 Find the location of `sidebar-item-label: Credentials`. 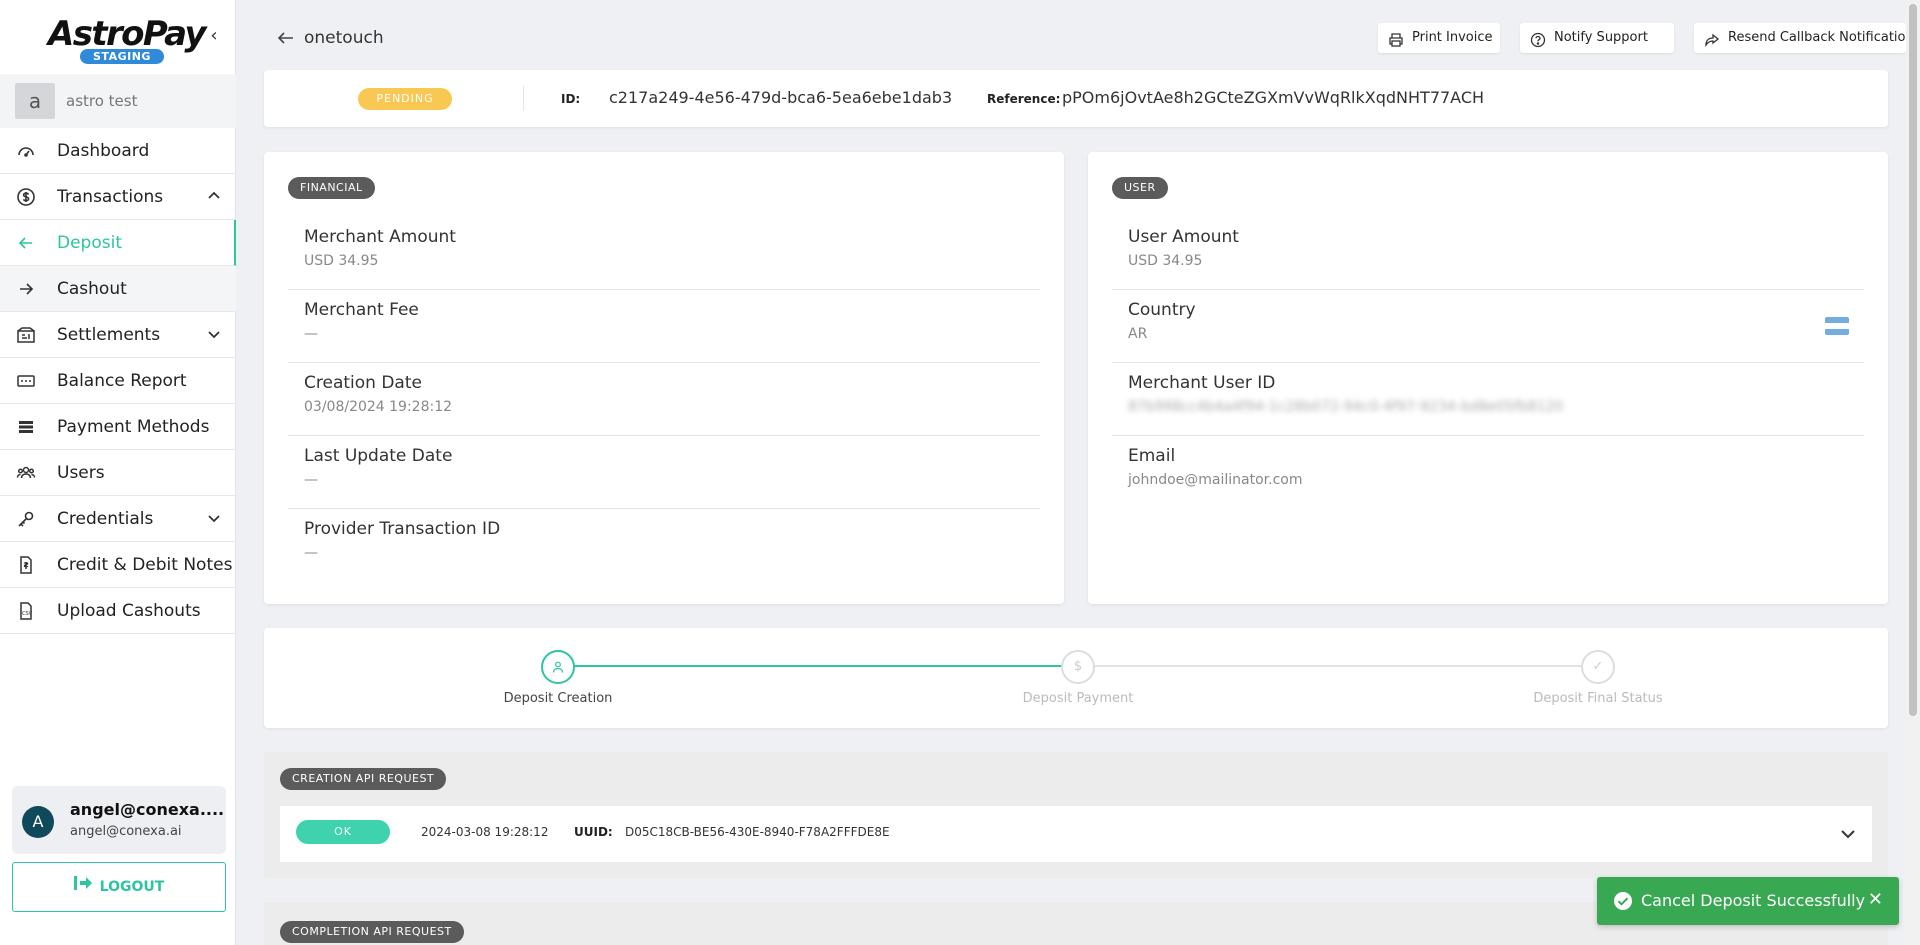

sidebar-item-label: Credentials is located at coordinates (105, 519).